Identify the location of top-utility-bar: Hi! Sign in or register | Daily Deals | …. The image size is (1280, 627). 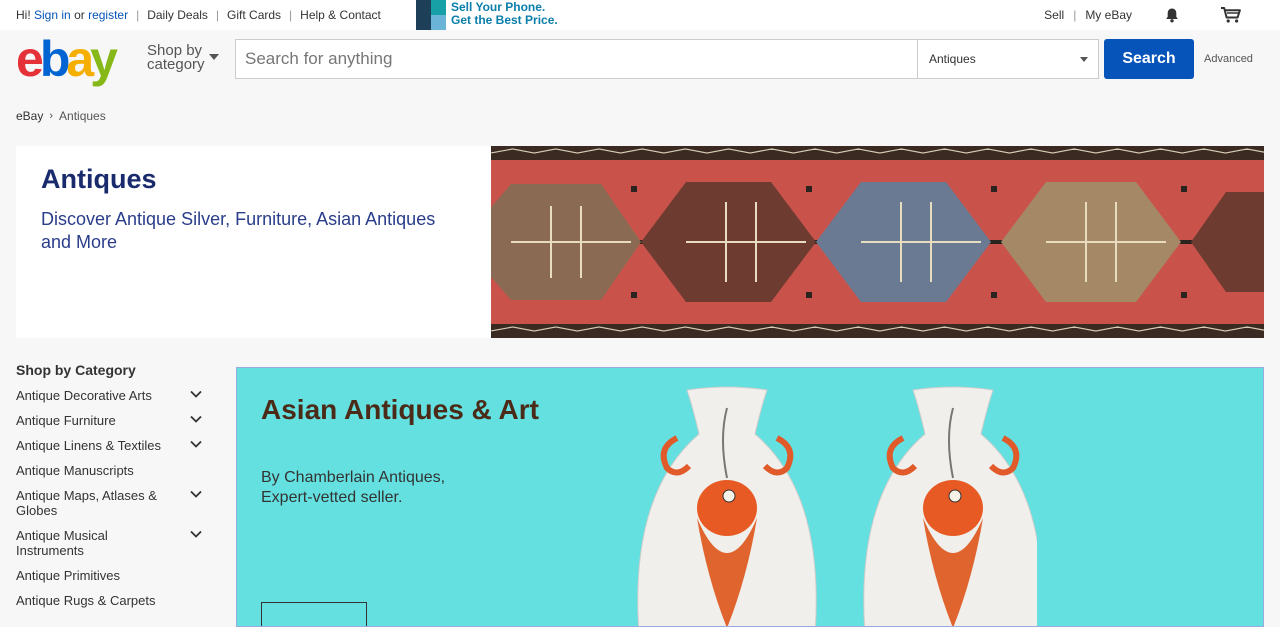
(640, 15).